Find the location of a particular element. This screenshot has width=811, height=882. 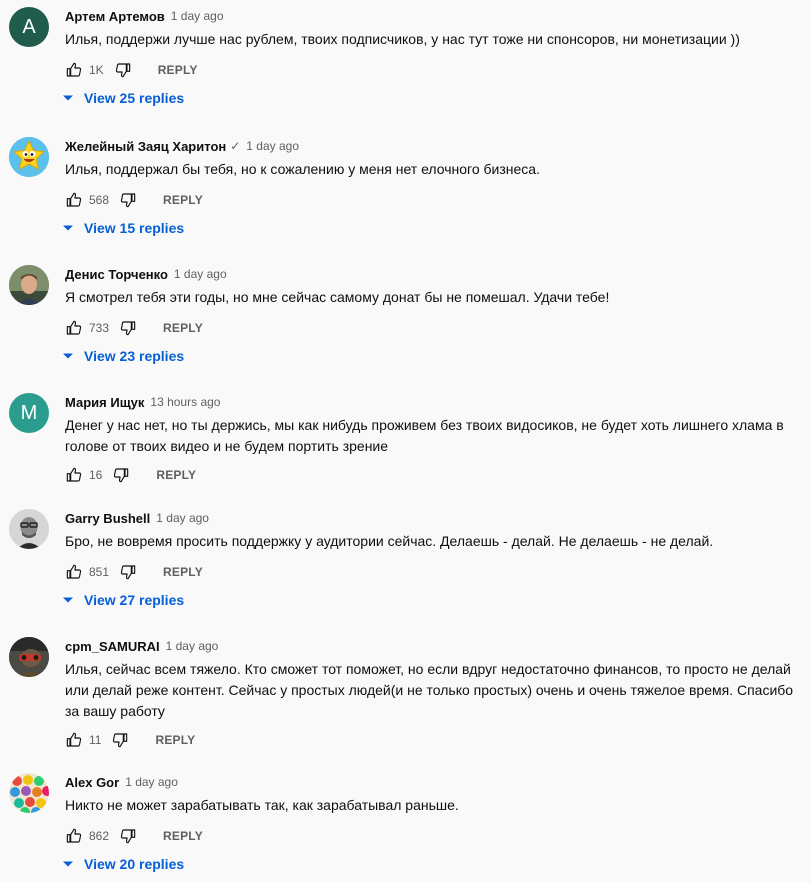

comment-actions: 16 REPLY is located at coordinates (130, 475).